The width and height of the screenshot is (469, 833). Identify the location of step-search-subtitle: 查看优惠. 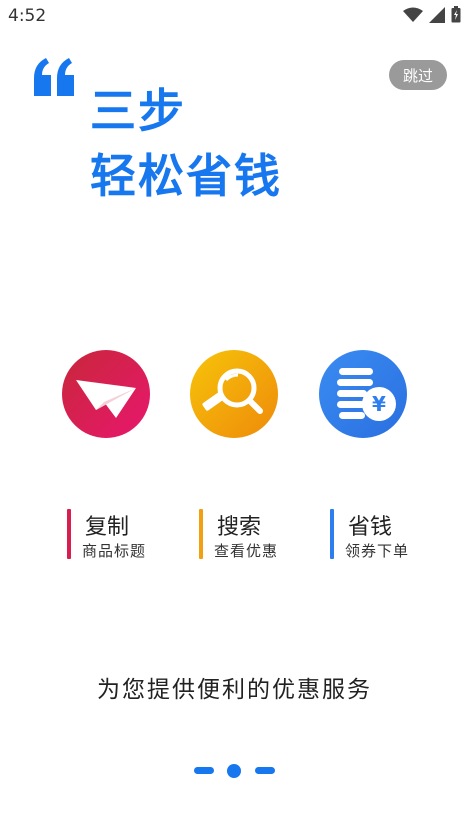
(246, 551).